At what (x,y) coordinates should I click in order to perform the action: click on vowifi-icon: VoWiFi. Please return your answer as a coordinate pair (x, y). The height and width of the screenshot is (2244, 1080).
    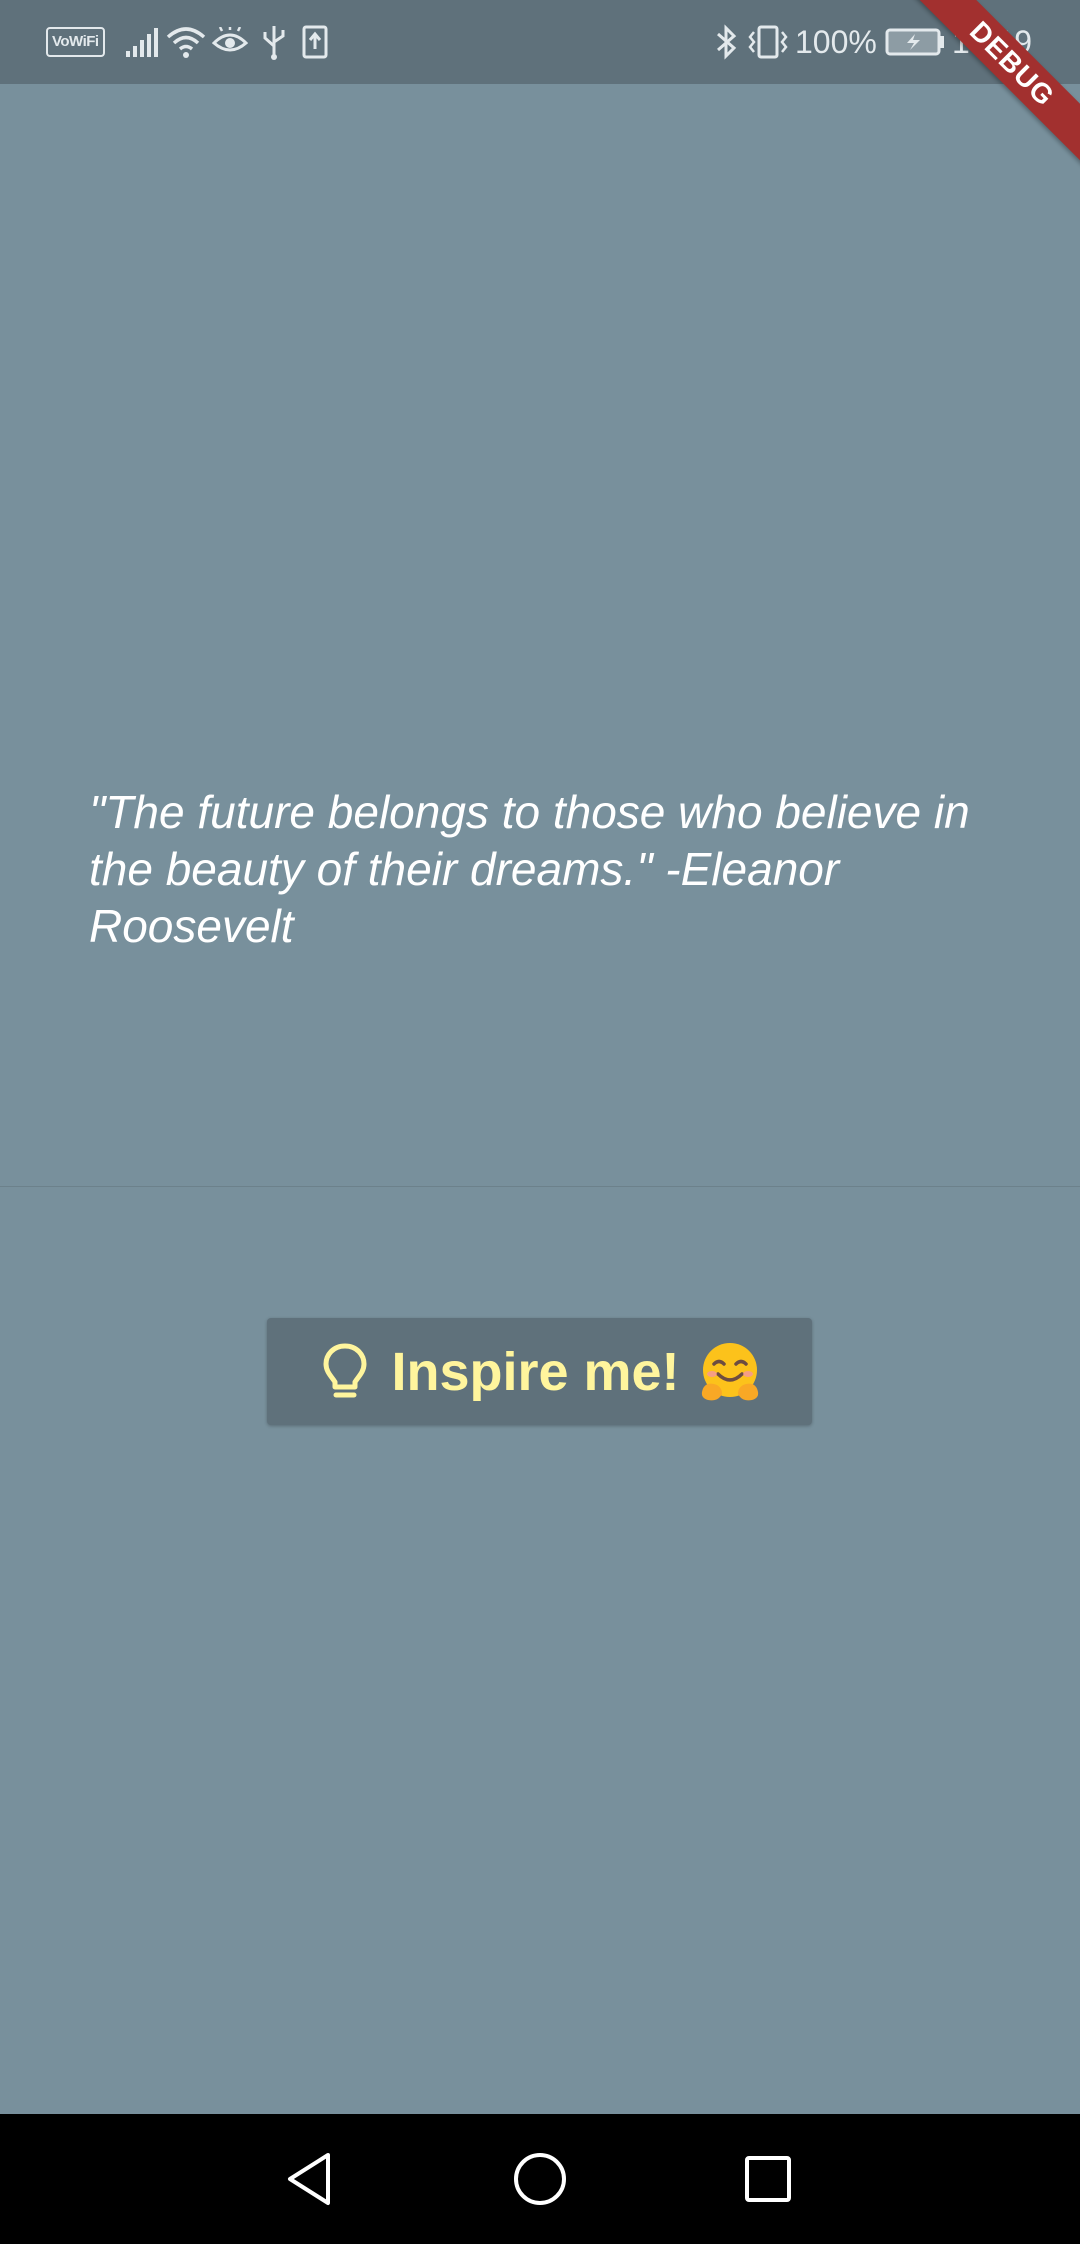
    Looking at the image, I should click on (75, 42).